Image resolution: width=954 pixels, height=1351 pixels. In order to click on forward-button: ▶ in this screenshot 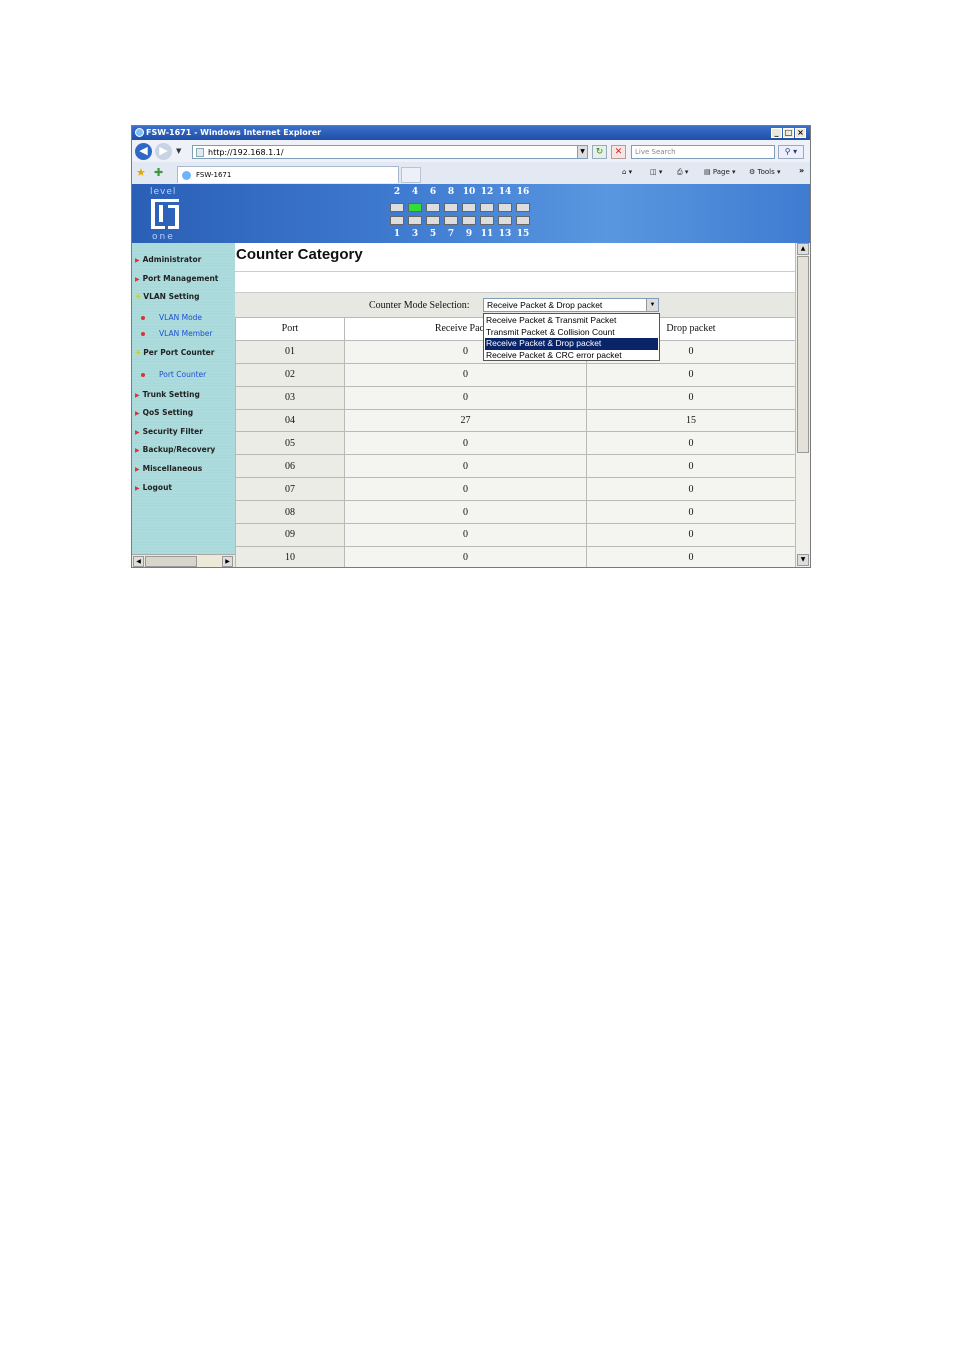, I will do `click(163, 151)`.